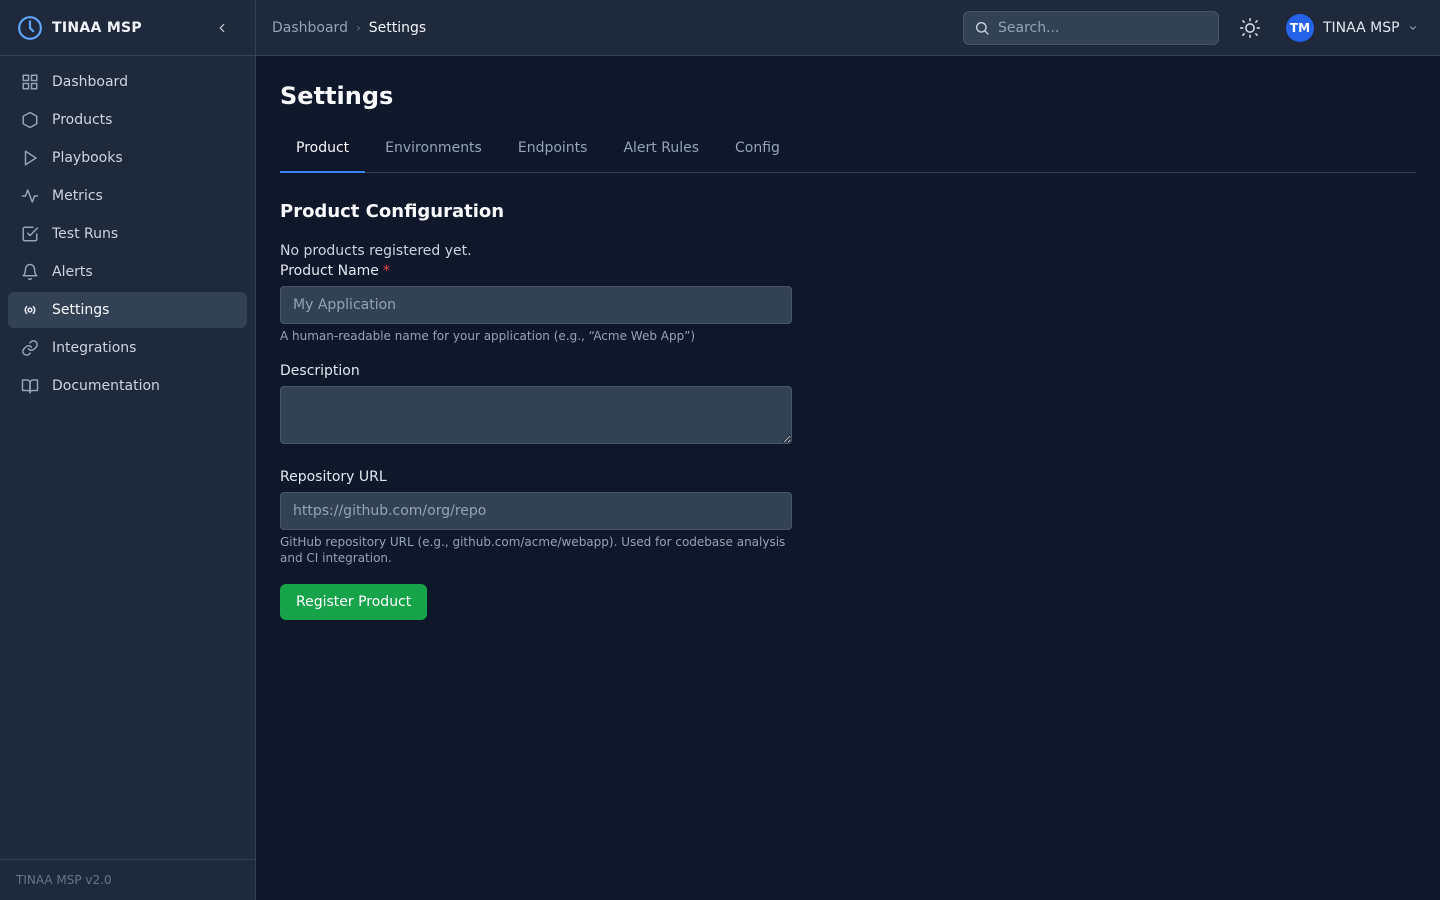  I want to click on book-icon, so click(30, 386).